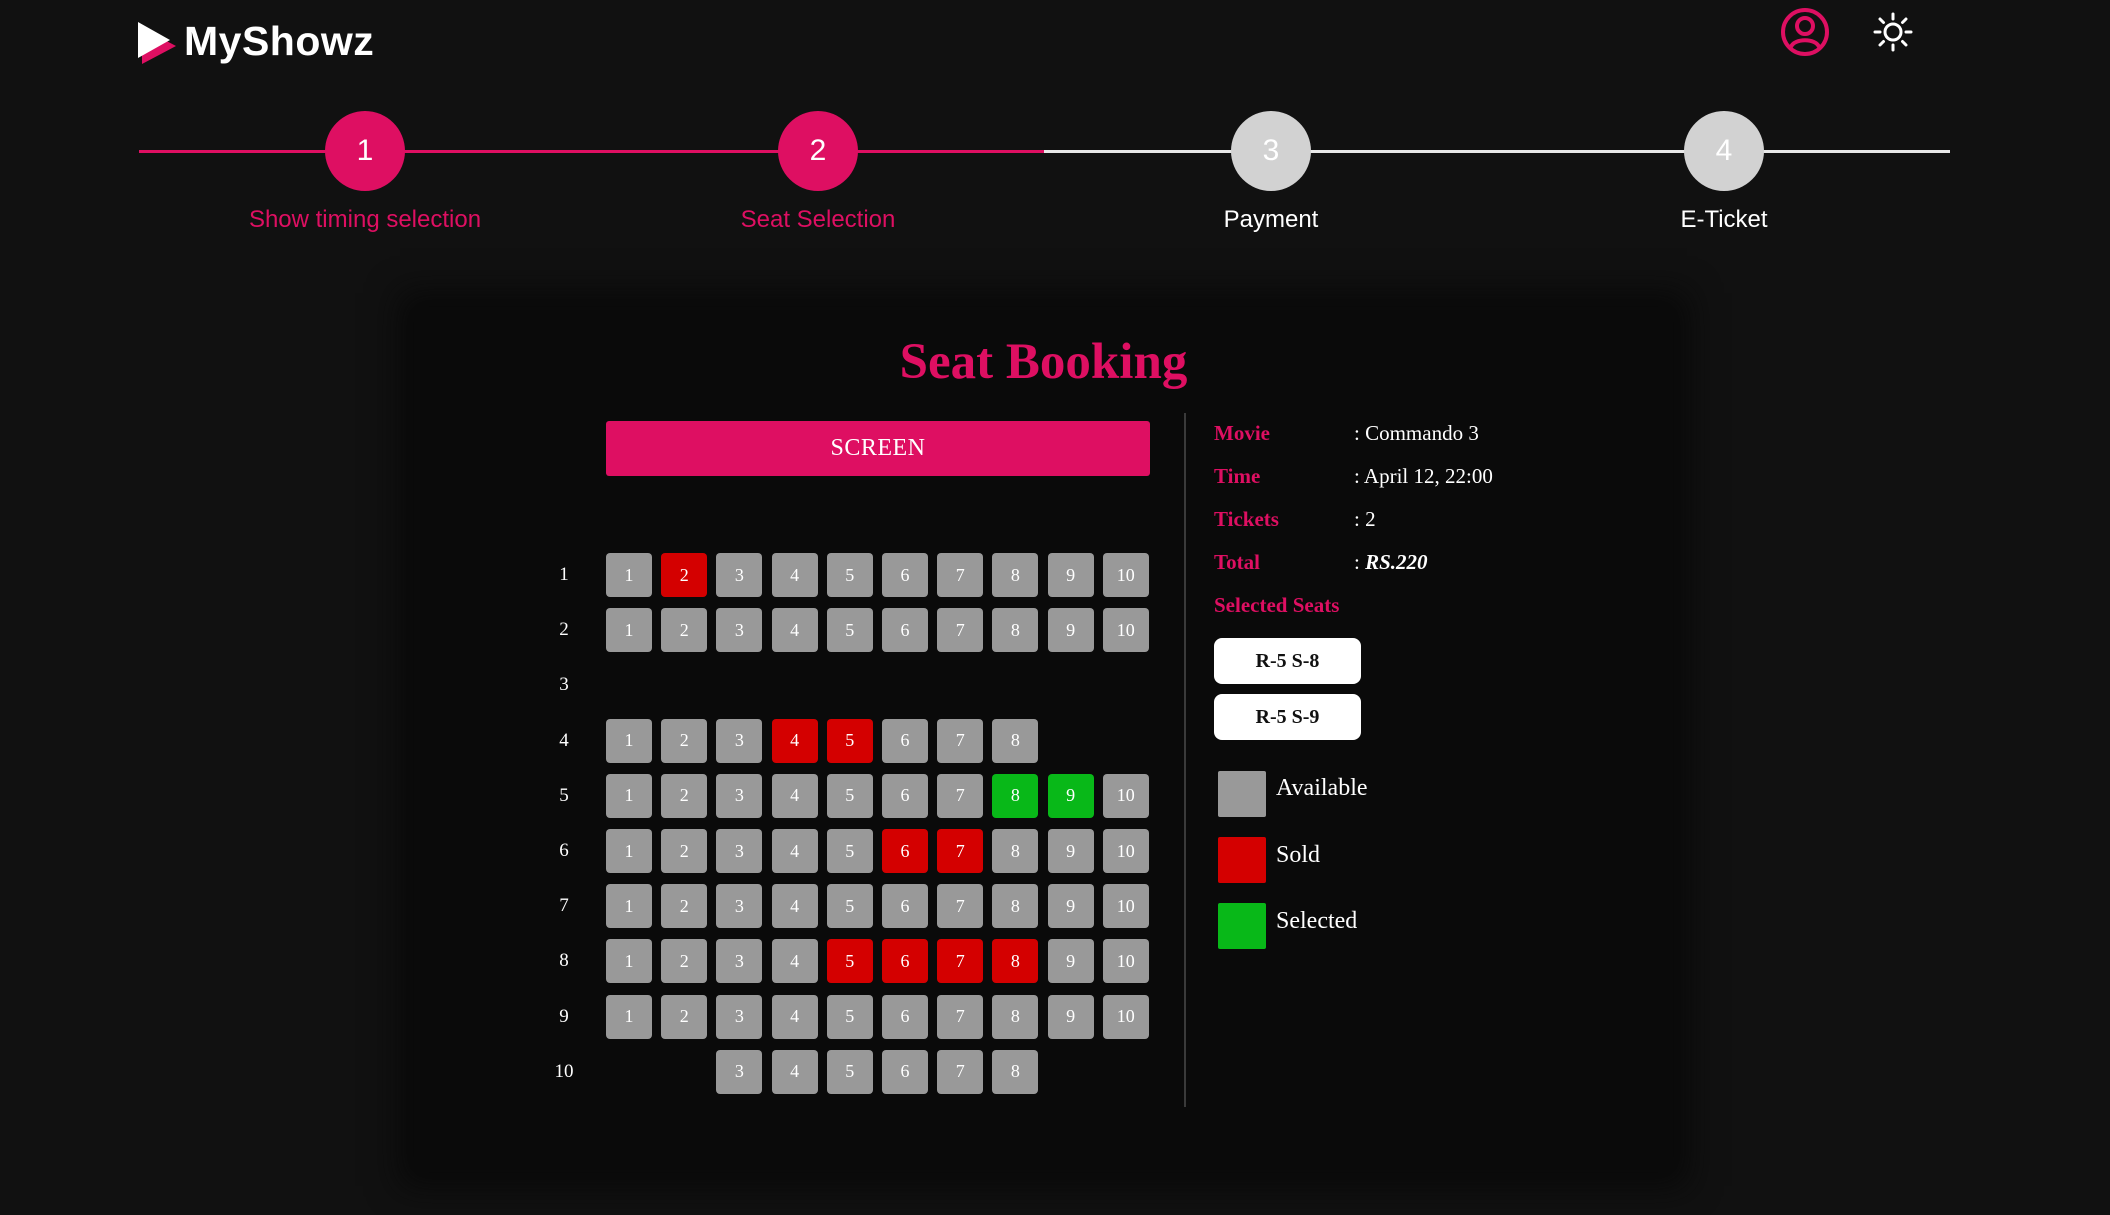  What do you see at coordinates (1287, 717) in the screenshot?
I see `selected-seat-chip: R-5 S-9` at bounding box center [1287, 717].